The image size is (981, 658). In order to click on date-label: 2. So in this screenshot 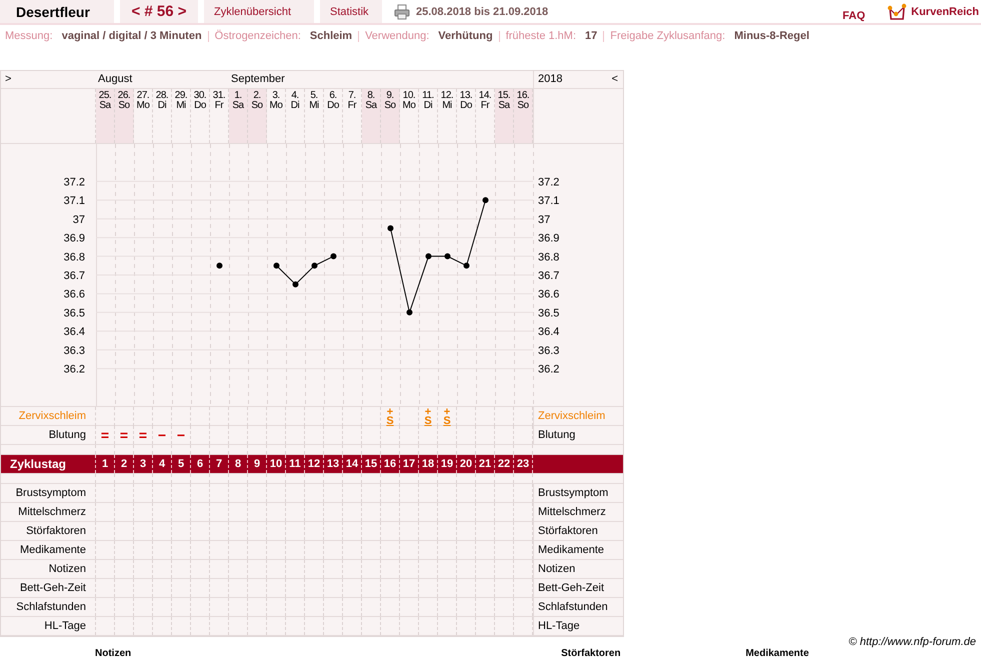, I will do `click(257, 116)`.